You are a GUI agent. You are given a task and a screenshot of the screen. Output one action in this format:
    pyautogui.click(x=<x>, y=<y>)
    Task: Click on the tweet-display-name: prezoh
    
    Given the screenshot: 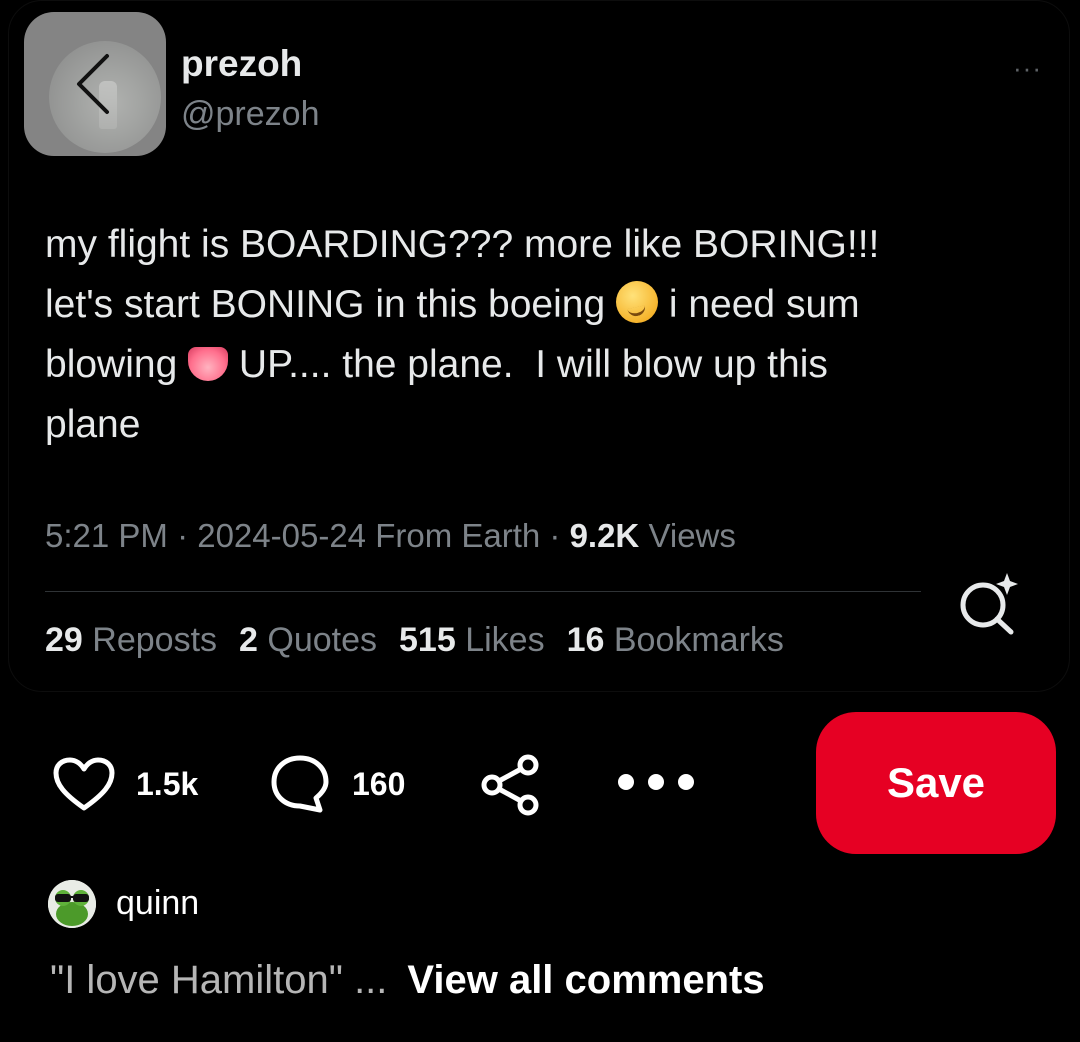 What is the action you would take?
    pyautogui.click(x=242, y=63)
    